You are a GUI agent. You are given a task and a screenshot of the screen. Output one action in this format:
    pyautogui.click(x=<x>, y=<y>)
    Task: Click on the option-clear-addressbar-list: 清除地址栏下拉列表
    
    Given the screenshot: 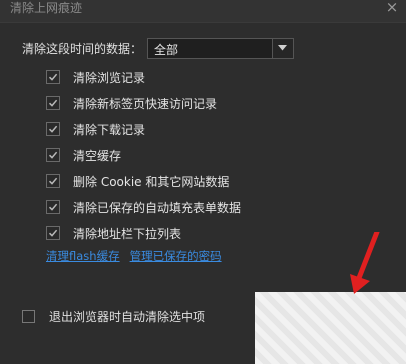 What is the action you would take?
    pyautogui.click(x=113, y=233)
    